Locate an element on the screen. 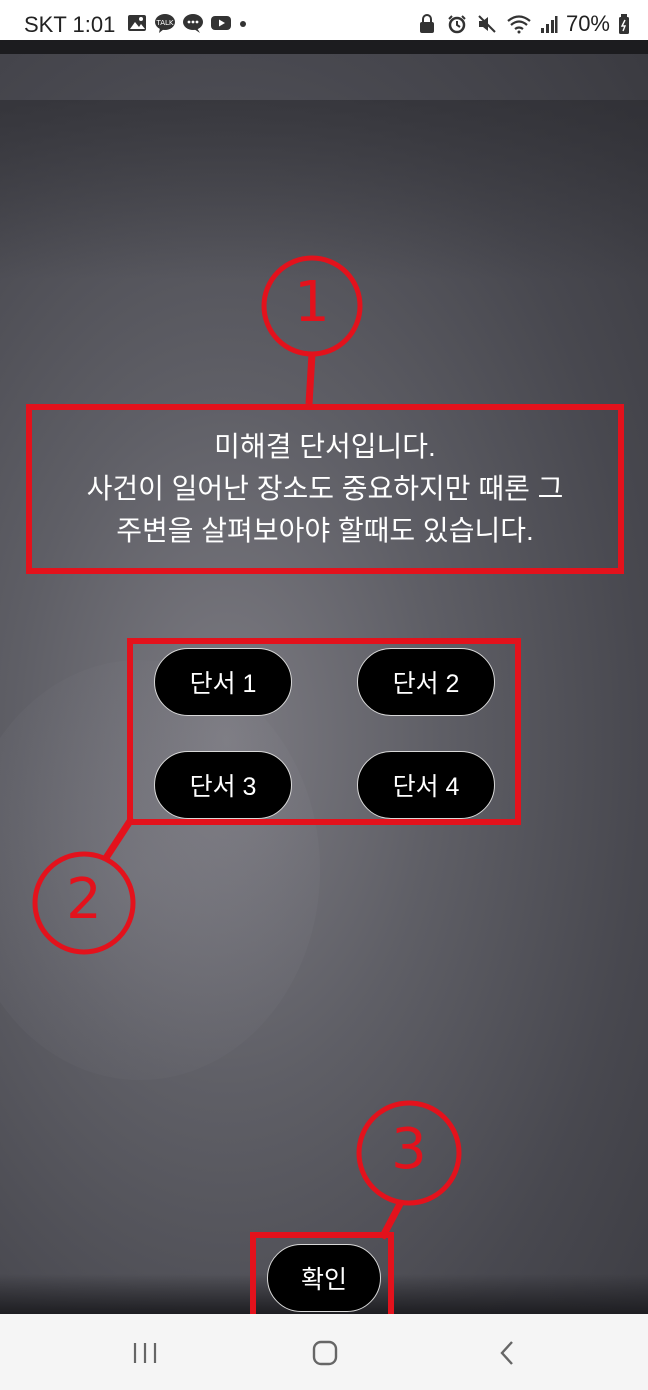 Image resolution: width=648 pixels, height=1390 pixels. carrier-time: SKT 1:01 is located at coordinates (70, 24).